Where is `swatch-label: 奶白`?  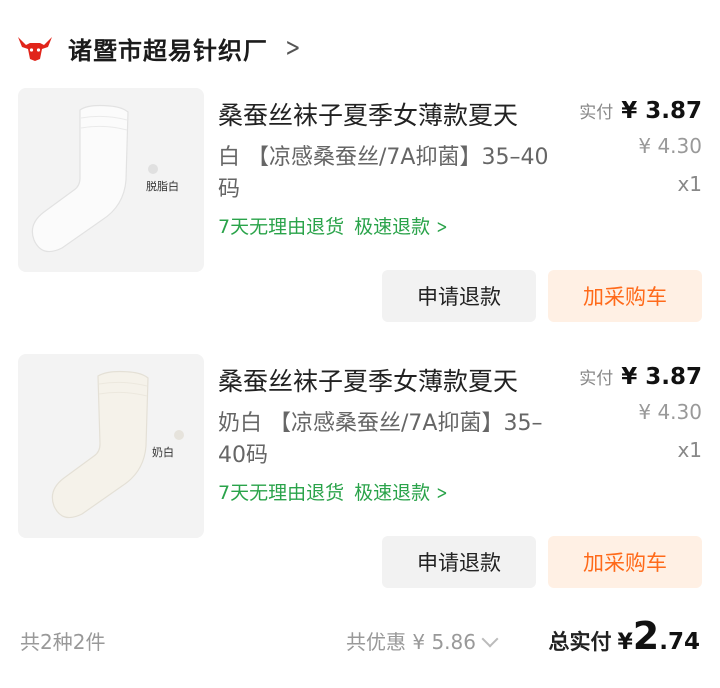
swatch-label: 奶白 is located at coordinates (163, 452).